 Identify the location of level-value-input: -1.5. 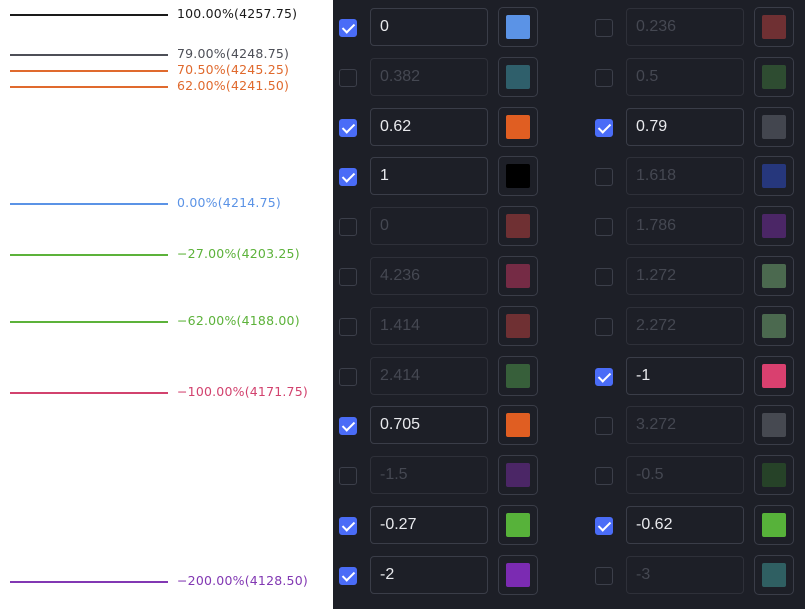
(429, 475).